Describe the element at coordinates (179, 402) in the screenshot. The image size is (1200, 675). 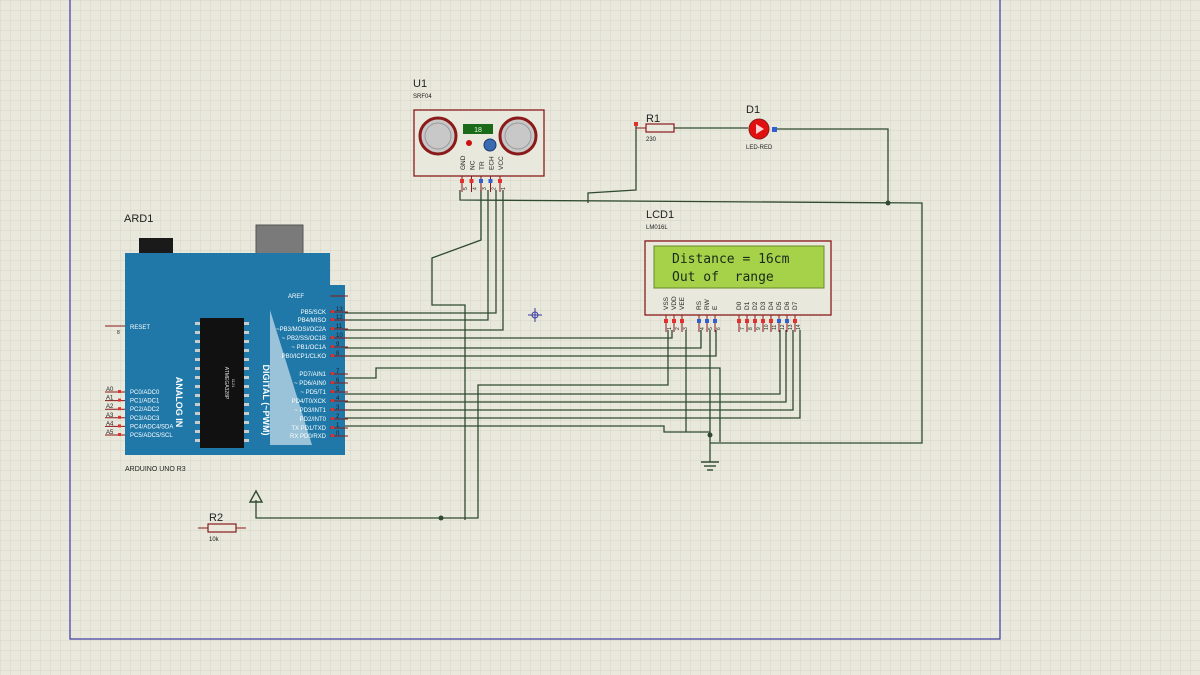
I see `analog-in-label: ANALOG IN` at that location.